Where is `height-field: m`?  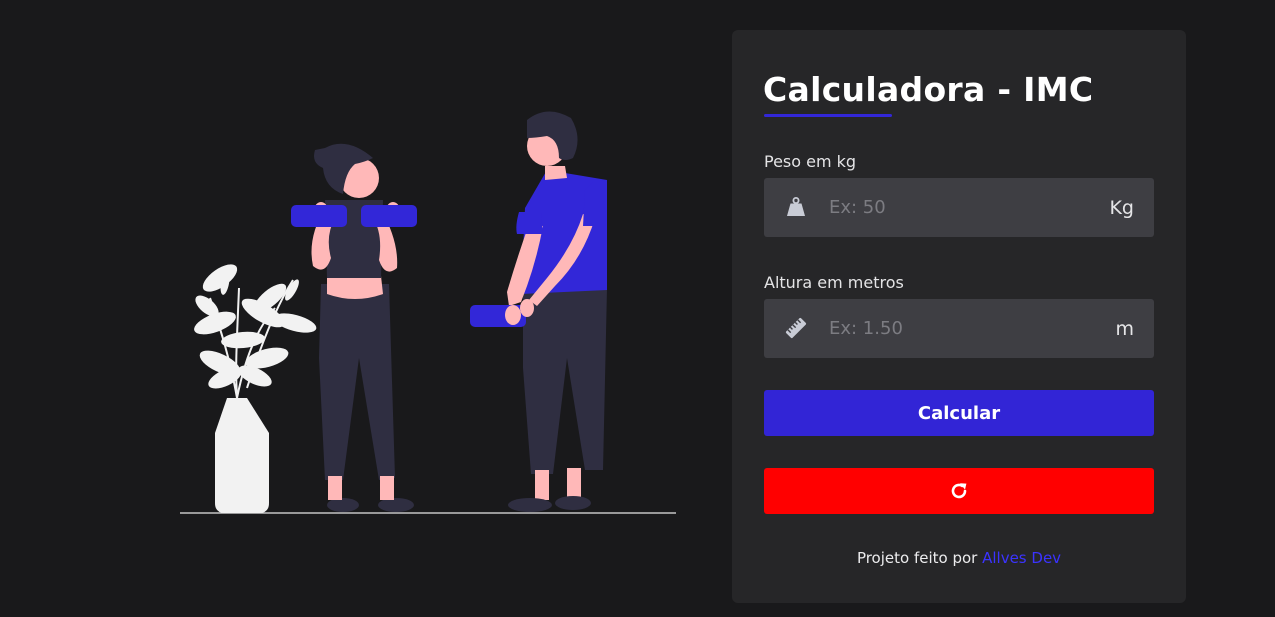
height-field: m is located at coordinates (959, 328).